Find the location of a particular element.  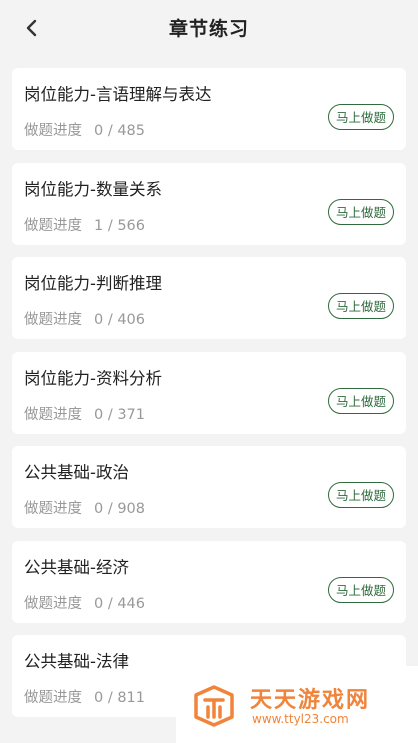

chapter-card: 岗位能力-数量关系 做题进度 1 / 566 马上做题 is located at coordinates (209, 203).